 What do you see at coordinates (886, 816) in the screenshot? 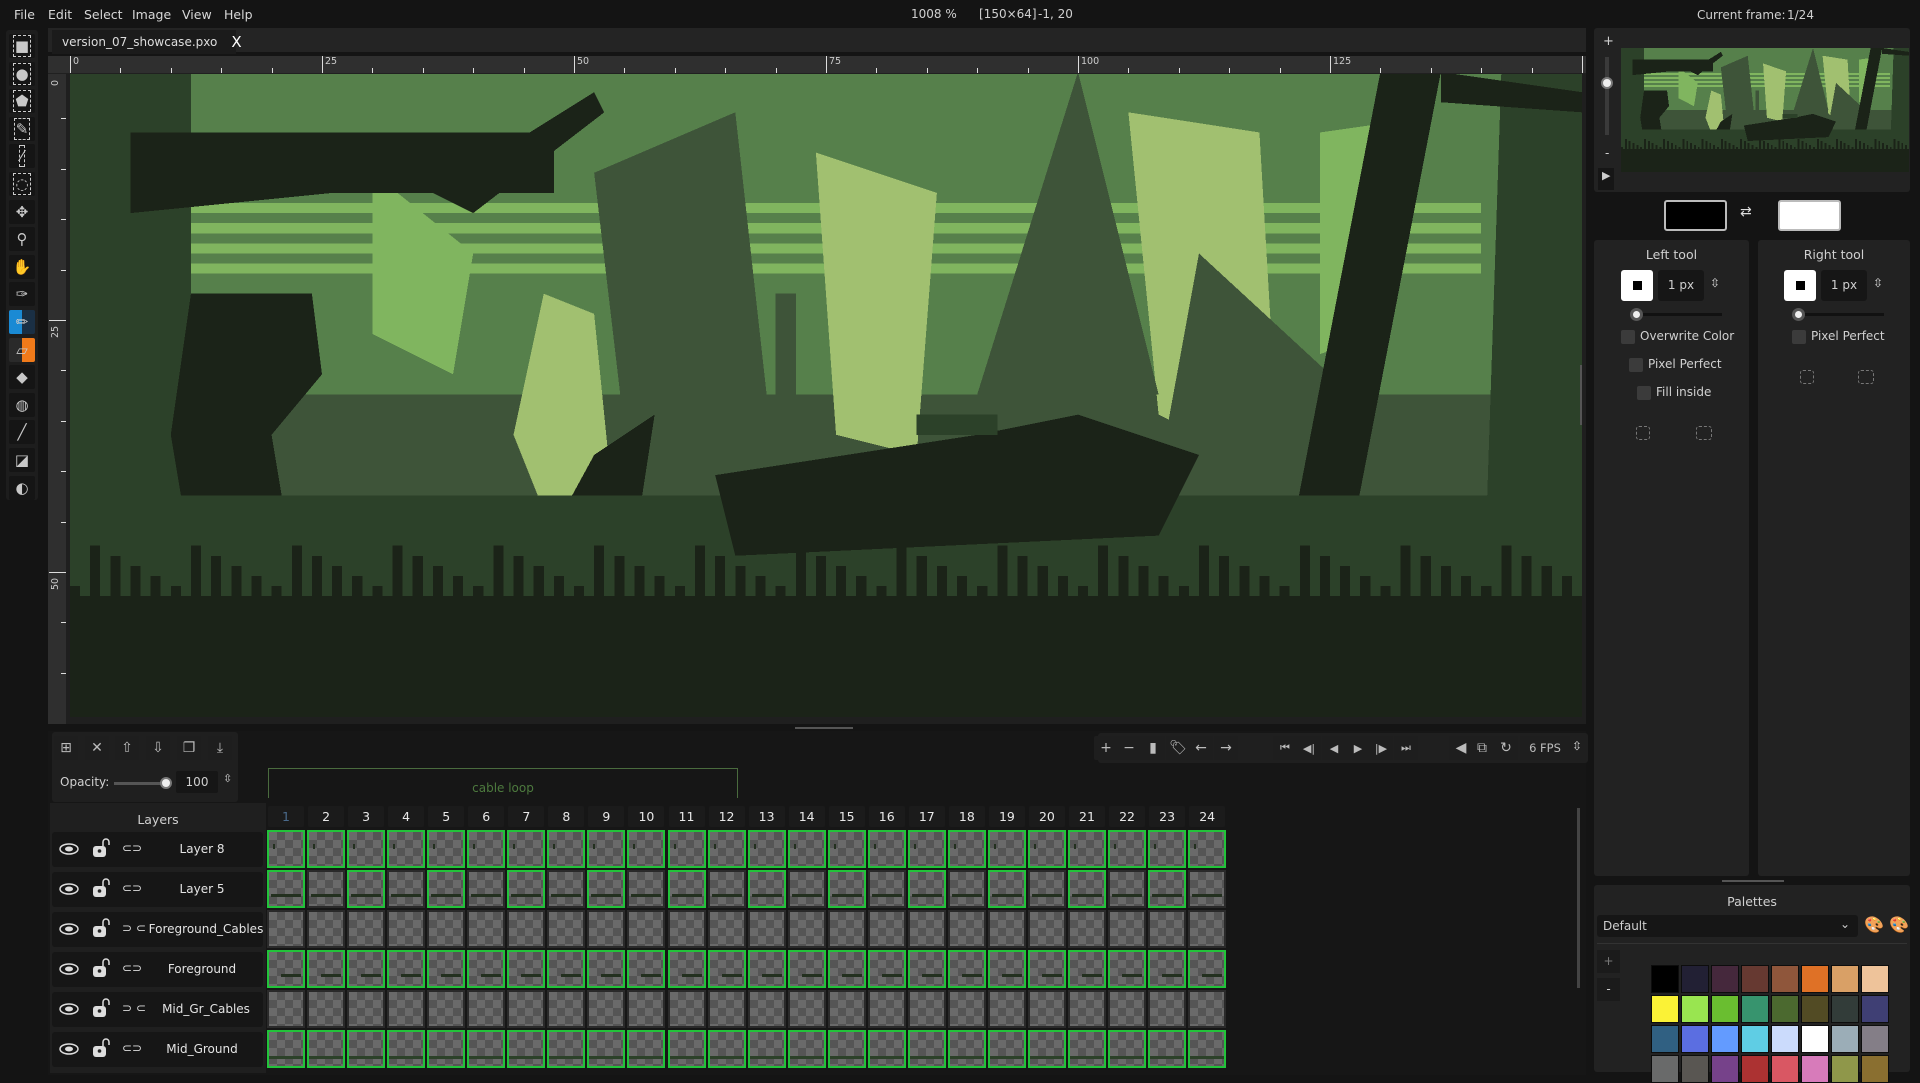
I see `frame-number-16: 16` at bounding box center [886, 816].